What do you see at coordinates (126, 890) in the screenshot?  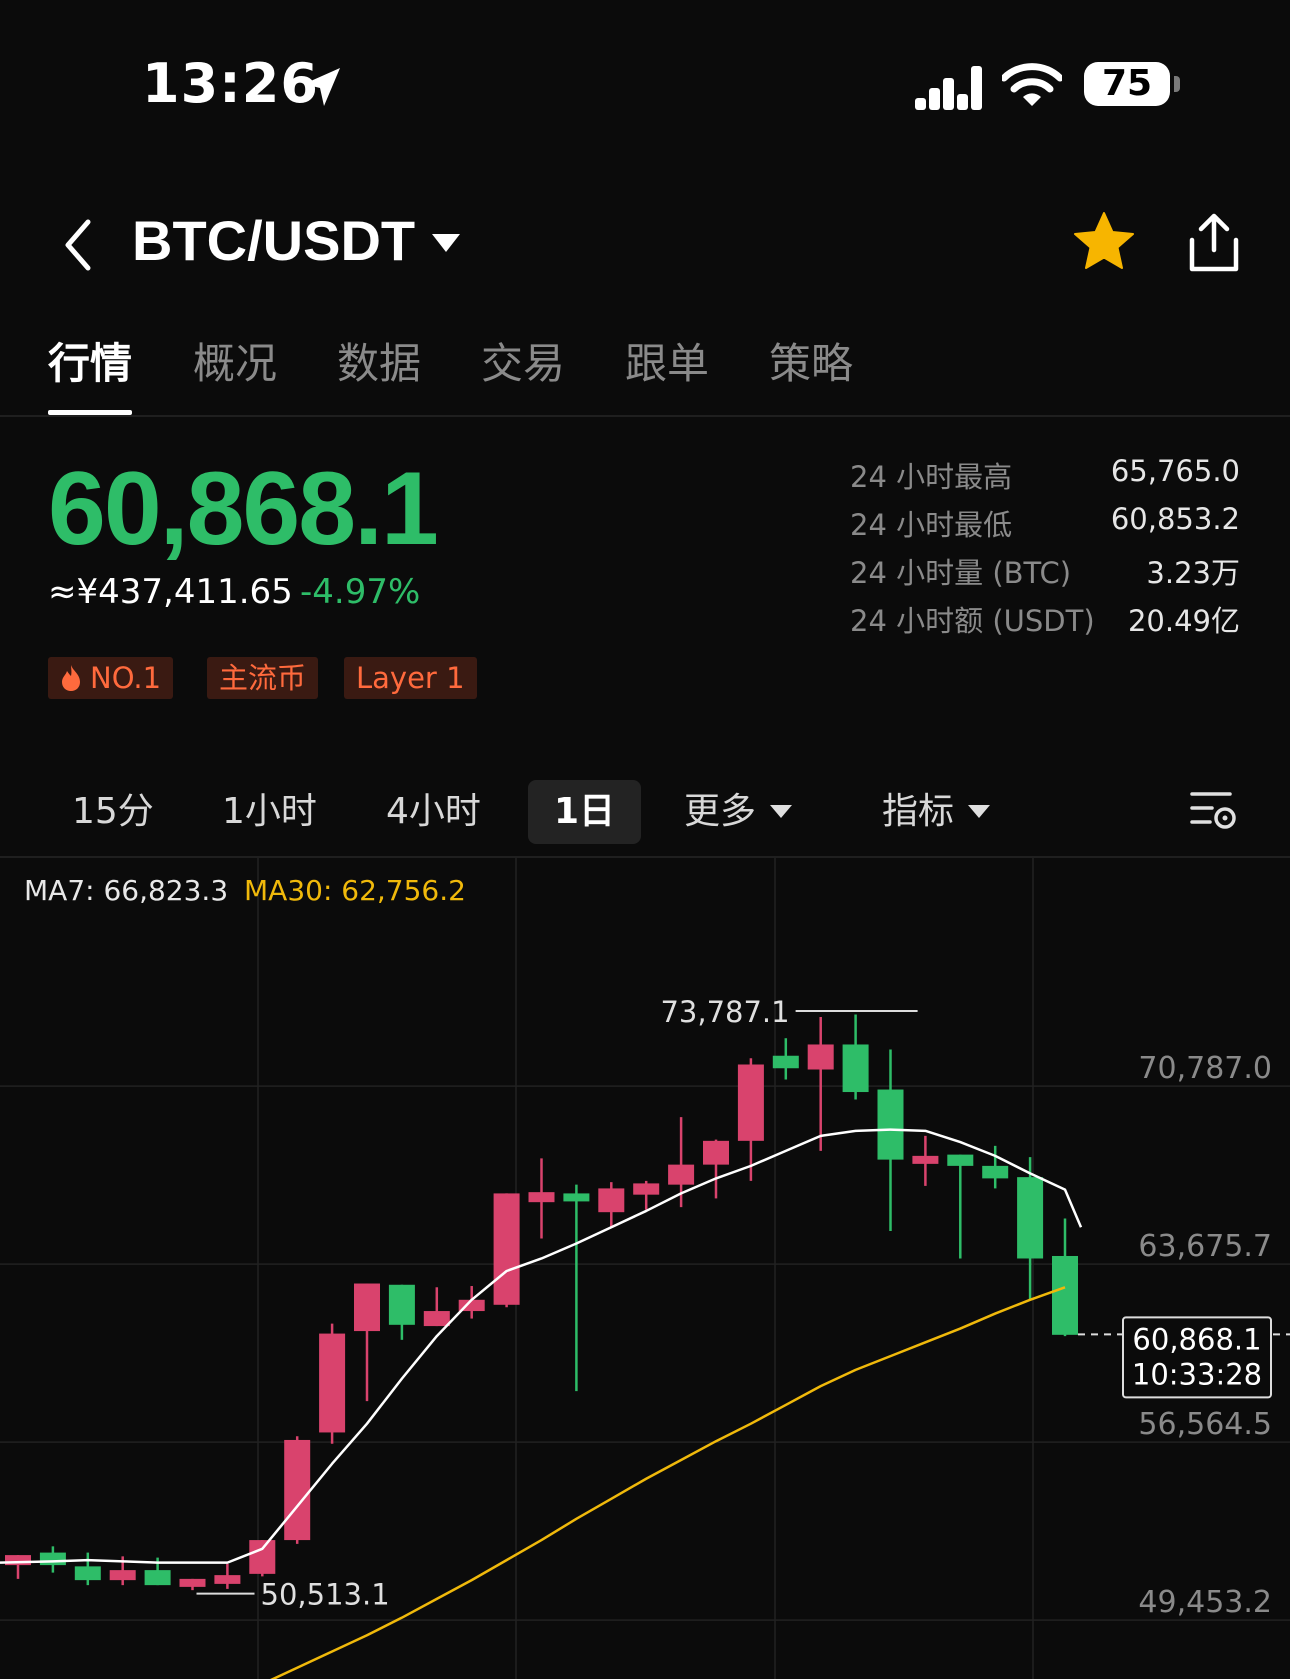 I see `ma7-legend: MA7: 66,823.3` at bounding box center [126, 890].